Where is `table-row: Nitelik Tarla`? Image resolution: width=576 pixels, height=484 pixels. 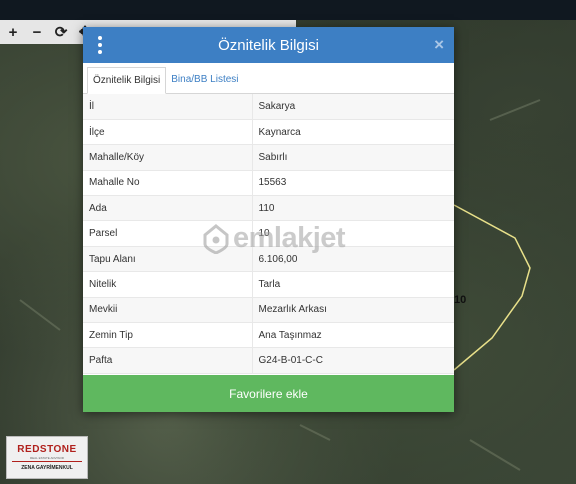 table-row: Nitelik Tarla is located at coordinates (268, 284).